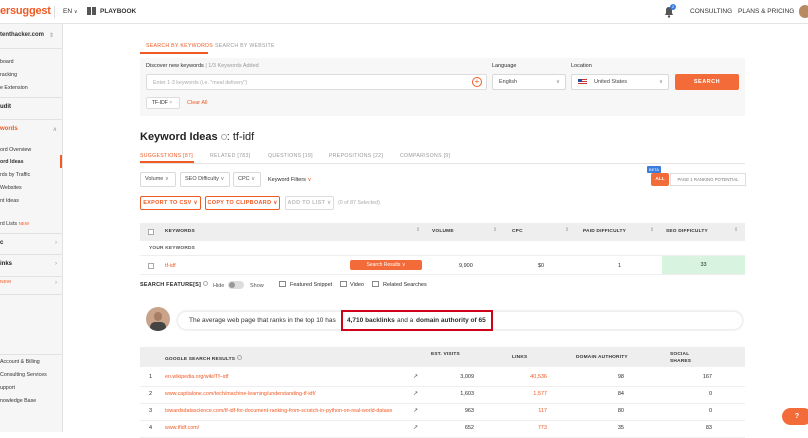  I want to click on help-button: ?, so click(795, 416).